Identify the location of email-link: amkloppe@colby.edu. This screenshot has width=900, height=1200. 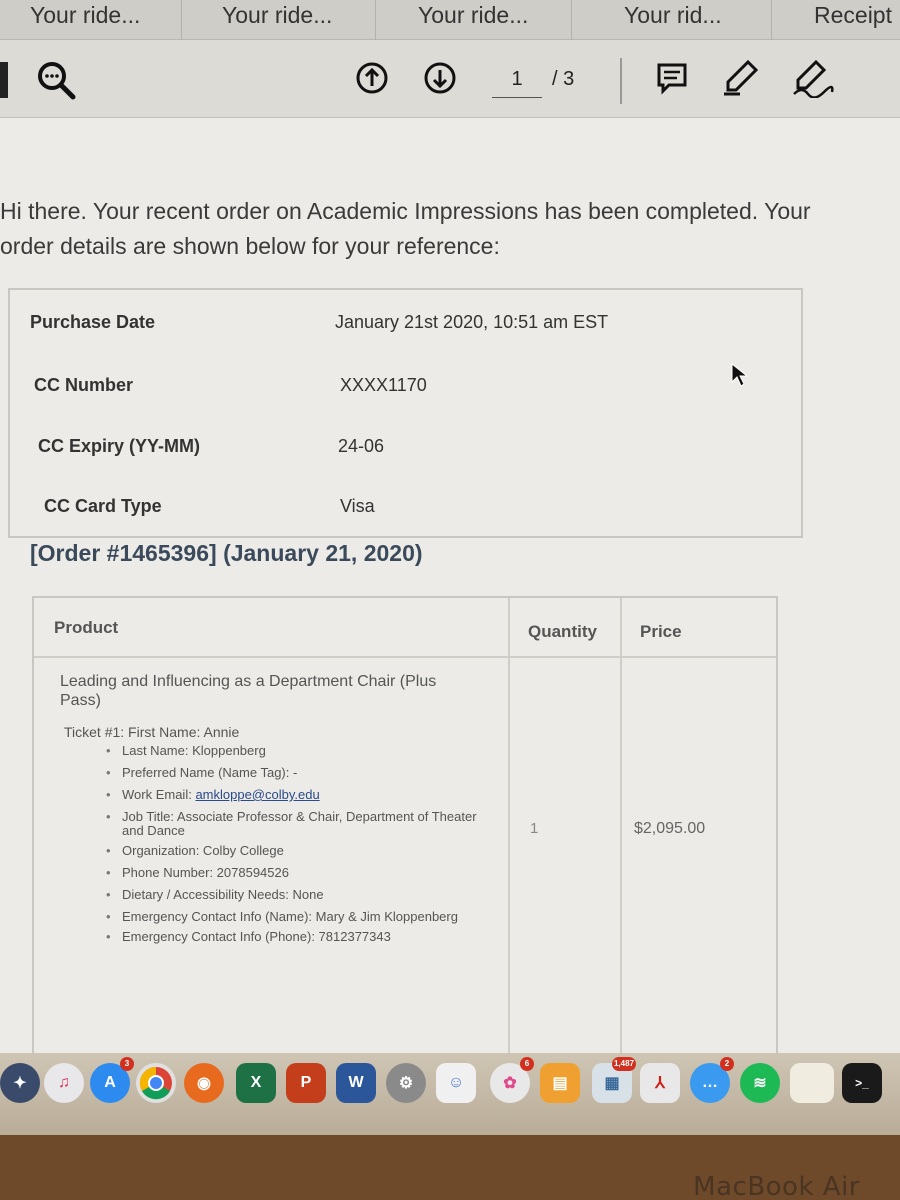
(257, 794).